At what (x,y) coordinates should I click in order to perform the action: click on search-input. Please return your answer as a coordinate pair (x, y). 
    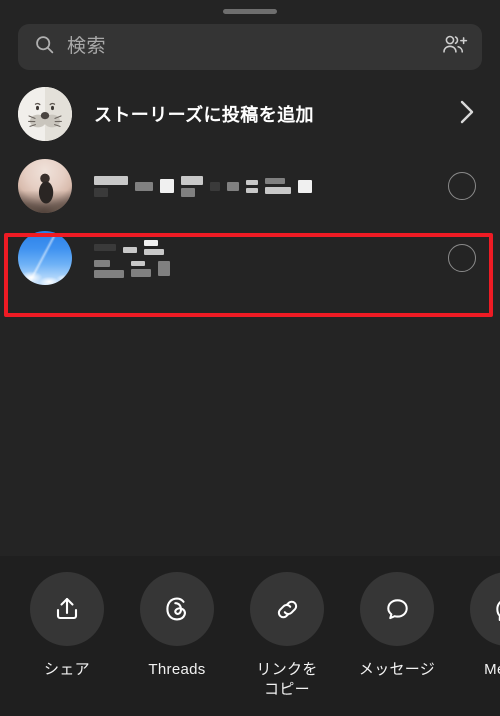
    Looking at the image, I should click on (248, 47).